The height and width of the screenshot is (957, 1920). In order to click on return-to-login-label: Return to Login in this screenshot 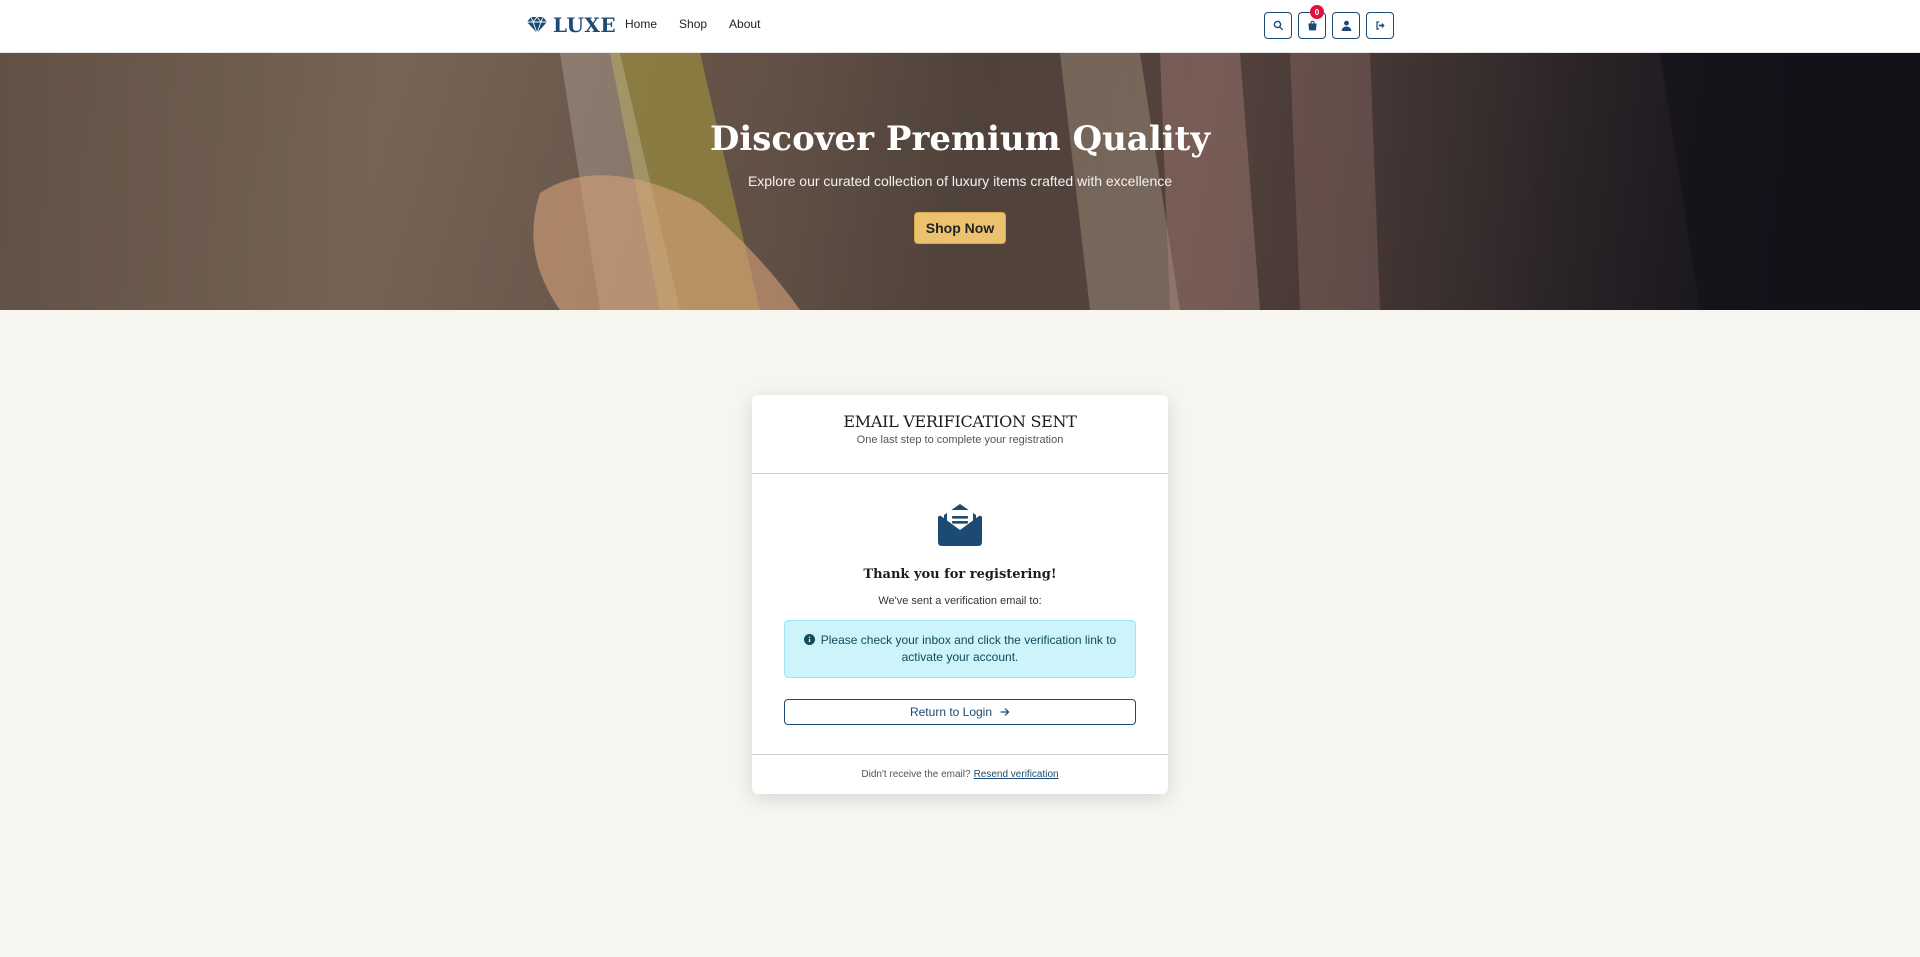, I will do `click(951, 712)`.